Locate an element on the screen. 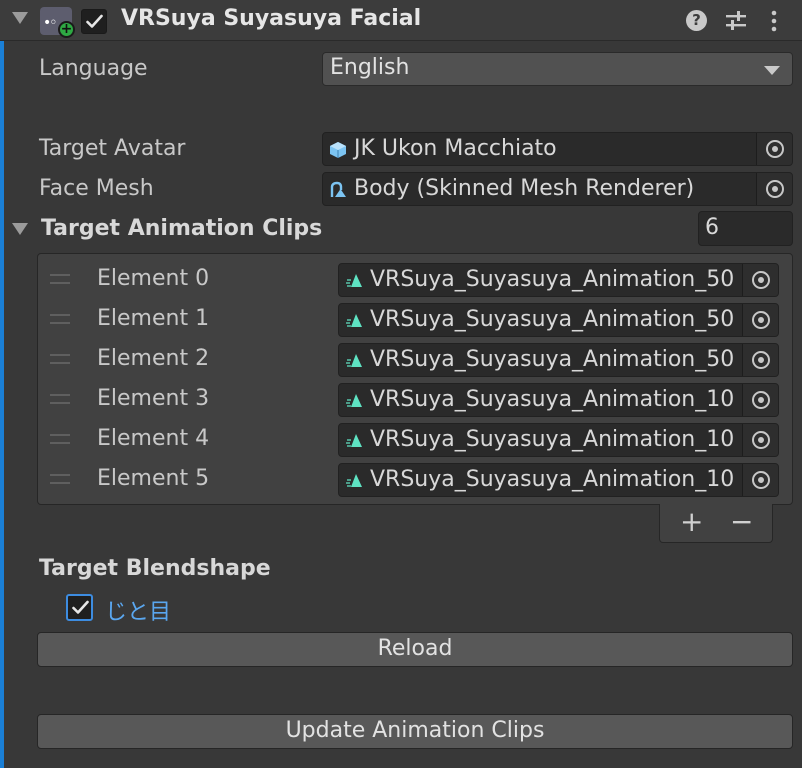  skinned-mesh-icon is located at coordinates (338, 189).